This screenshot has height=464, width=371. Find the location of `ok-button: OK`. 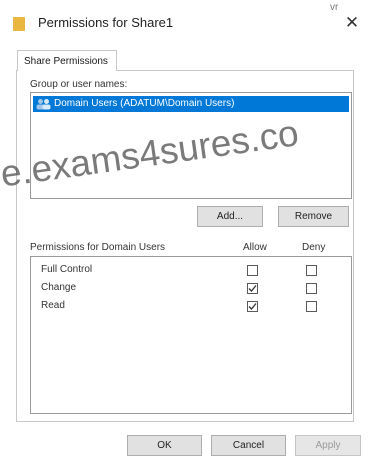

ok-button: OK is located at coordinates (164, 445).